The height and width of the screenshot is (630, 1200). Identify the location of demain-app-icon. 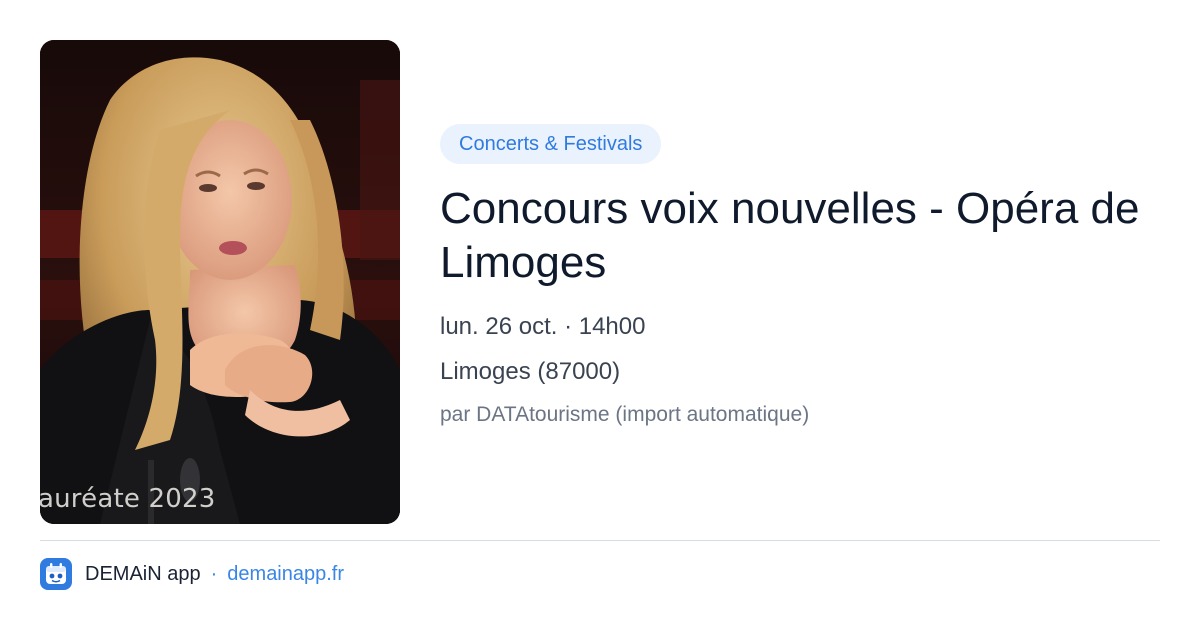
(56, 574).